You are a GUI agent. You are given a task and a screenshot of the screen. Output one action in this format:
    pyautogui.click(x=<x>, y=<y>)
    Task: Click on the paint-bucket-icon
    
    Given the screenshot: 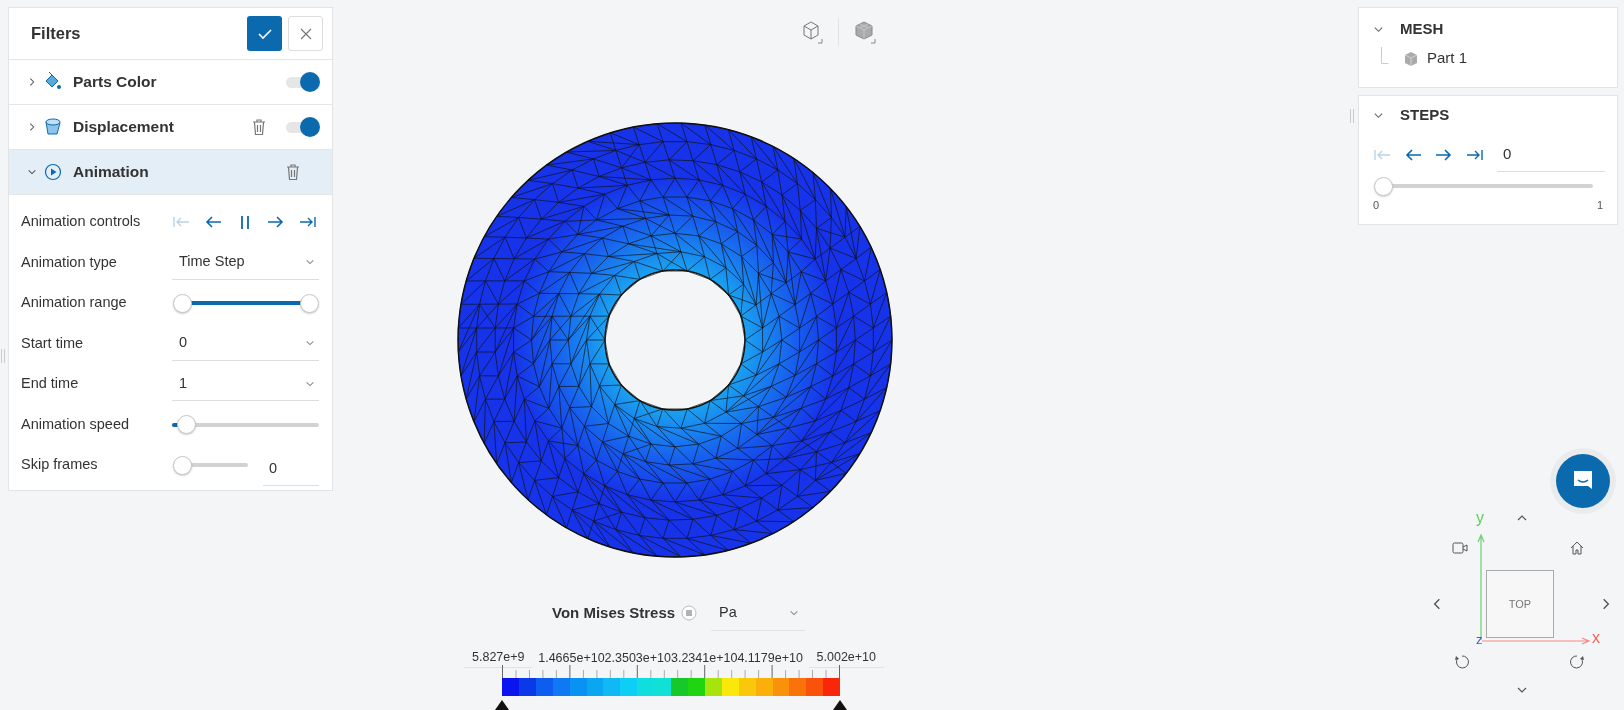 What is the action you would take?
    pyautogui.click(x=53, y=82)
    